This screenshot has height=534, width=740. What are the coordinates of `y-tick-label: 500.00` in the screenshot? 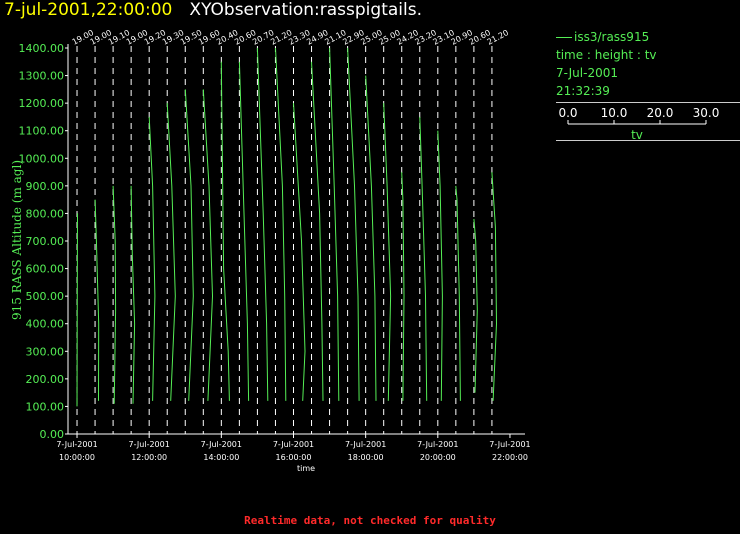 It's located at (45, 296).